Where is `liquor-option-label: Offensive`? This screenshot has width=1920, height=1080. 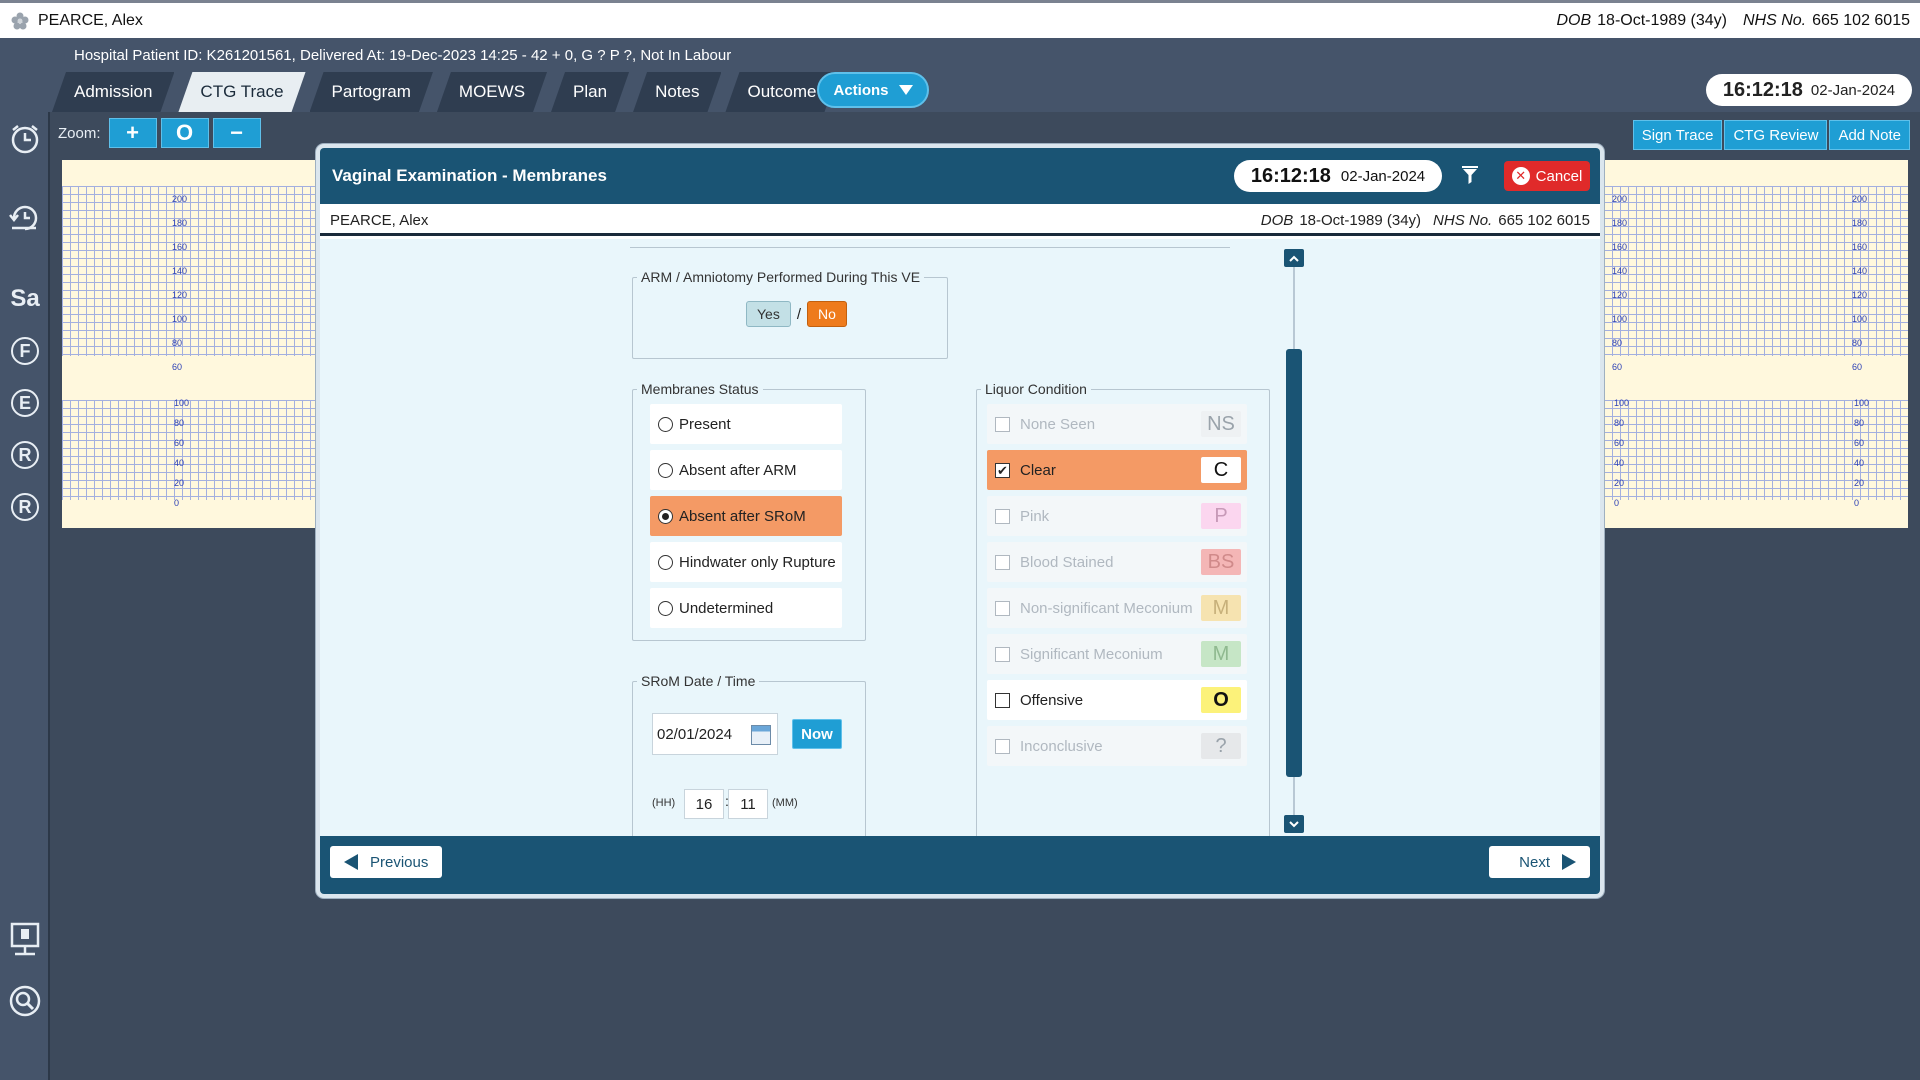 liquor-option-label: Offensive is located at coordinates (1052, 700).